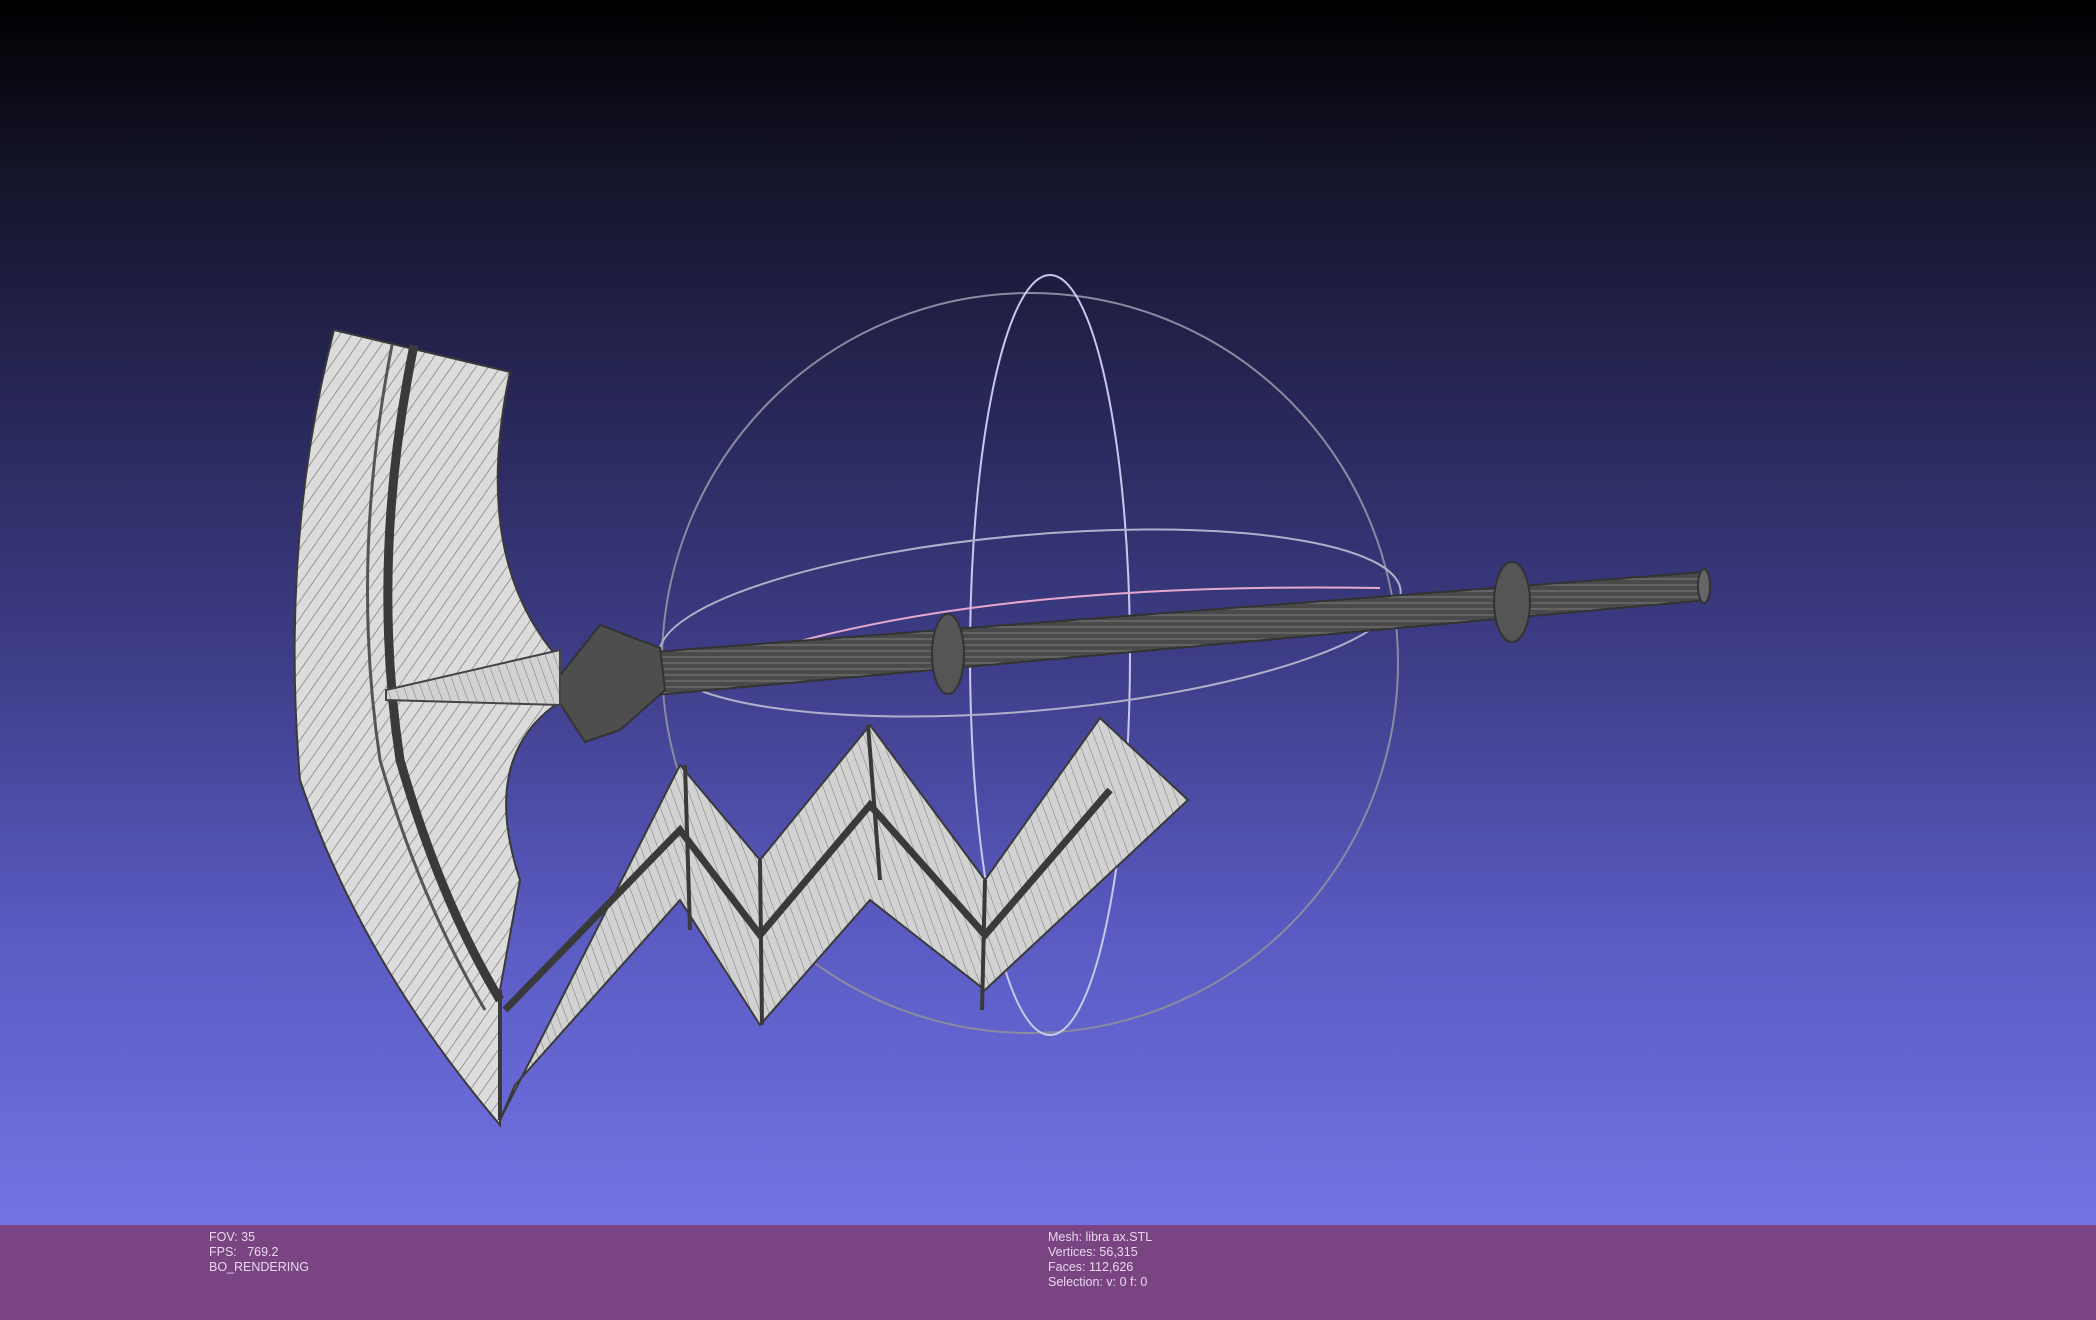  I want to click on render-mode-label: BO_RENDERING, so click(259, 1267).